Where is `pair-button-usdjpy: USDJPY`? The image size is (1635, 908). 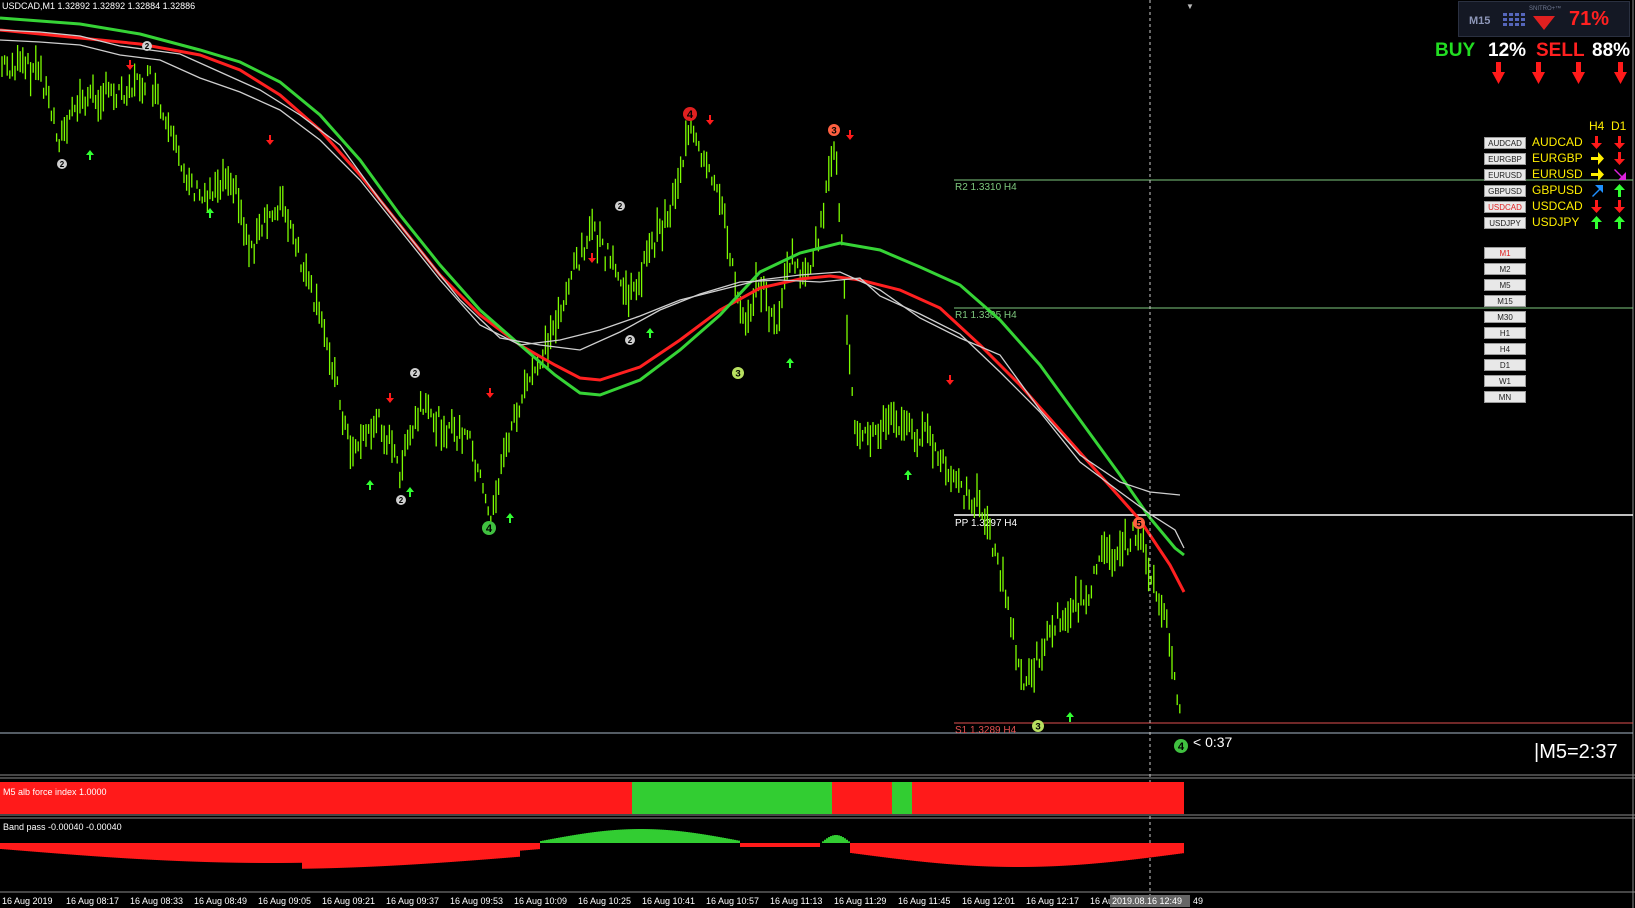 pair-button-usdjpy: USDJPY is located at coordinates (1505, 223).